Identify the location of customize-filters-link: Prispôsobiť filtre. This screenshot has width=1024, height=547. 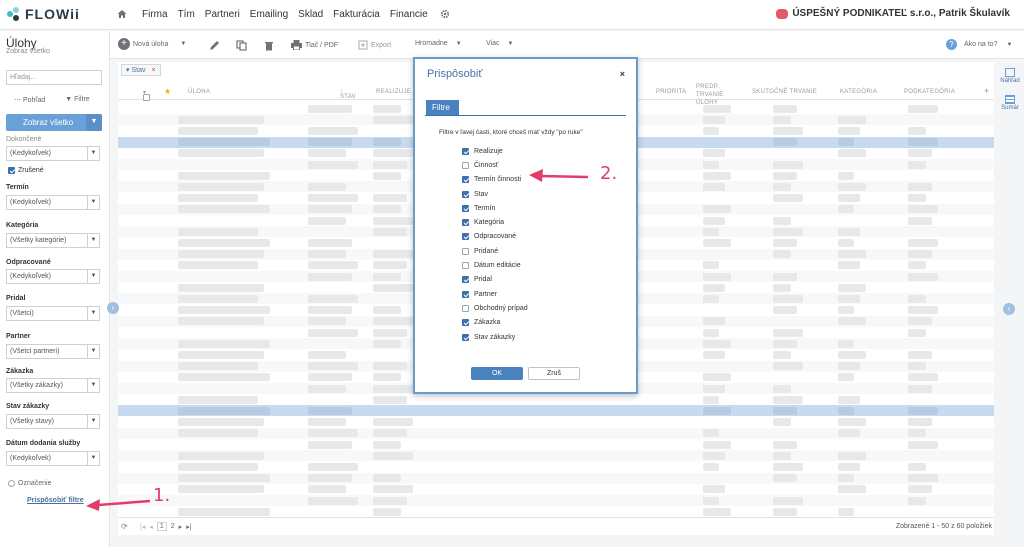
(55, 500).